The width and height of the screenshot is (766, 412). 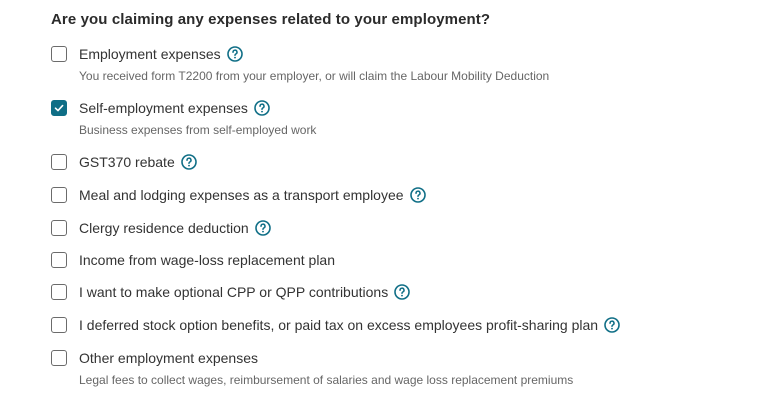 I want to click on option-clergy-residence: Clergy residence deduction, so click(x=161, y=228).